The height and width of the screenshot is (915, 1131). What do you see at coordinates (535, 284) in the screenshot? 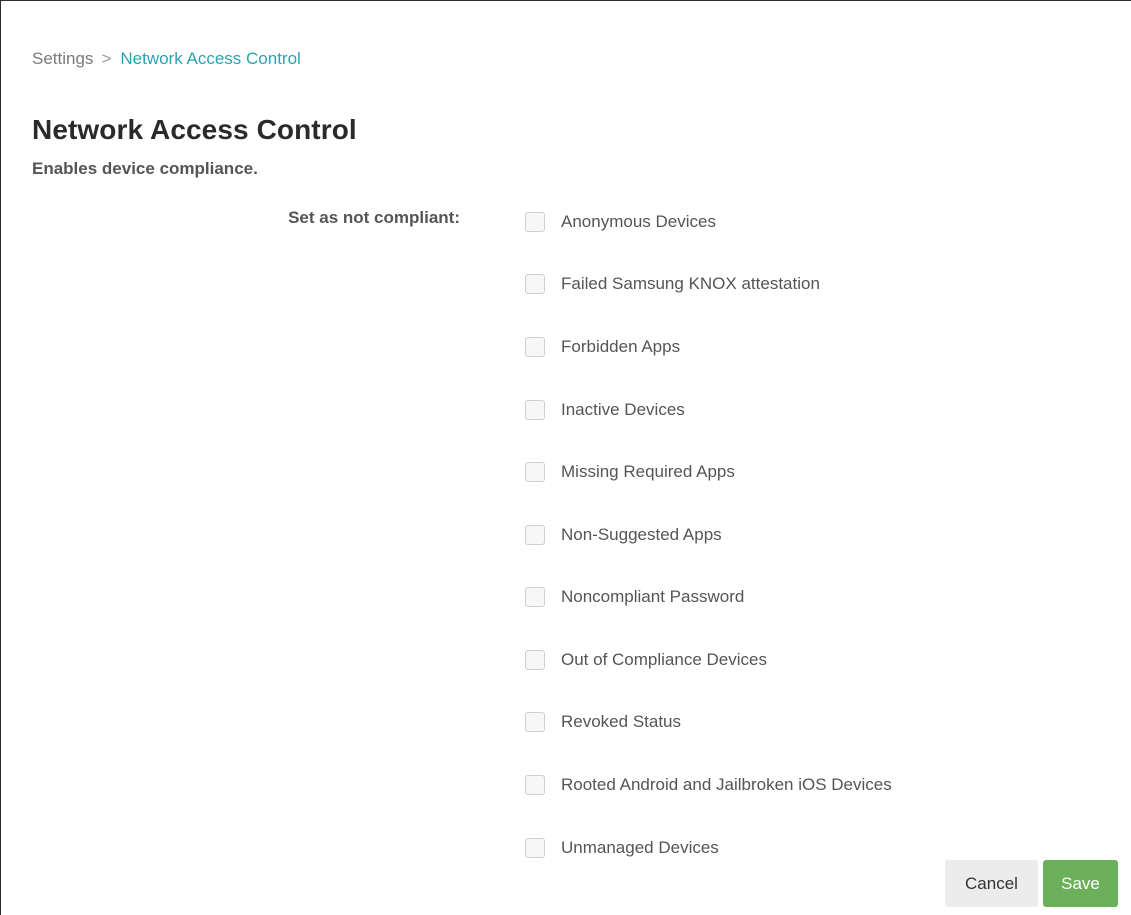
I see `failed-samsung-knox-attestation-checkbox` at bounding box center [535, 284].